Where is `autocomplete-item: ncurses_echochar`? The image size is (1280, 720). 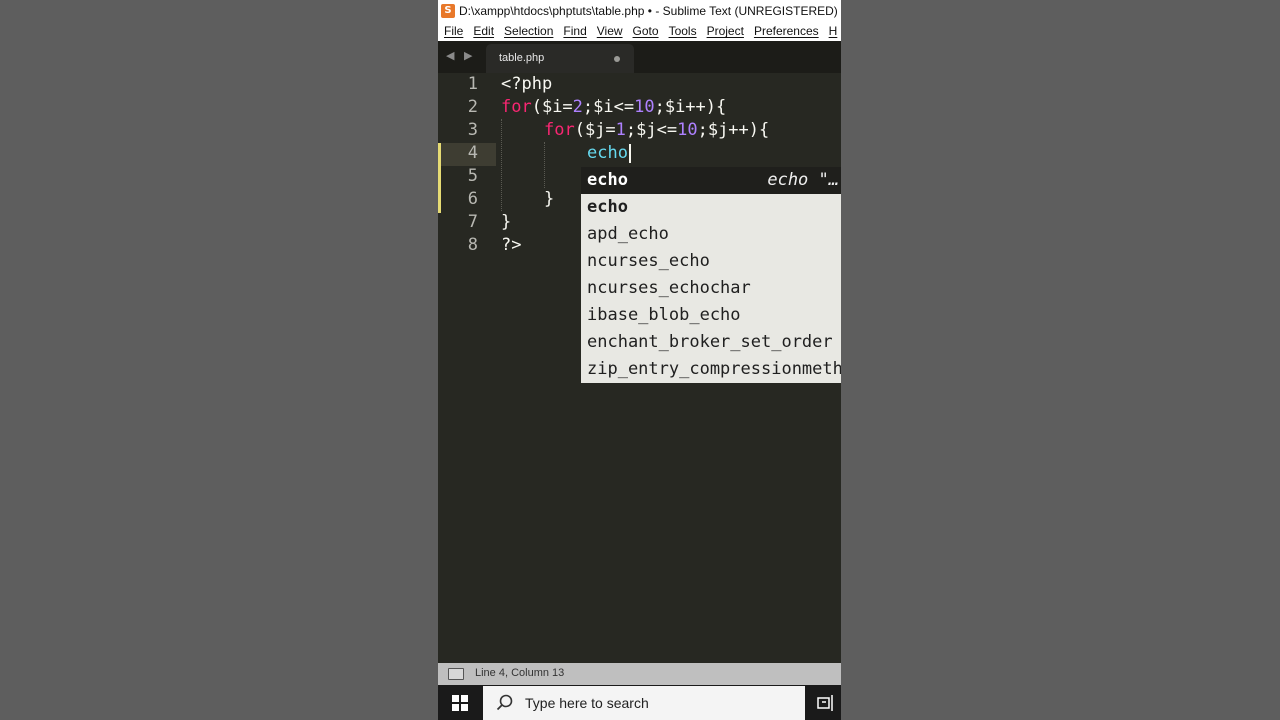 autocomplete-item: ncurses_echochar is located at coordinates (711, 288).